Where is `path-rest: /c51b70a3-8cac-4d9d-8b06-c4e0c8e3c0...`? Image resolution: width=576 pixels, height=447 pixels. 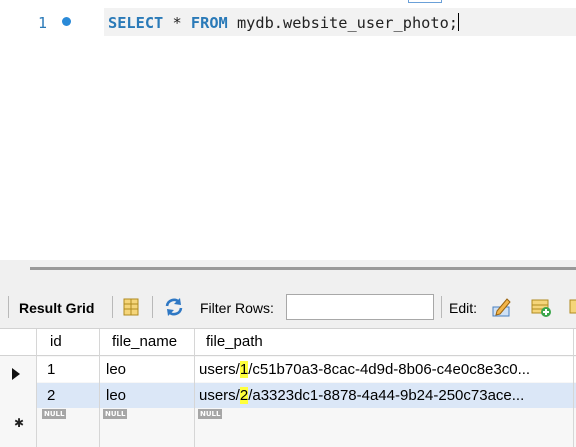
path-rest: /c51b70a3-8cac-4d9d-8b06-c4e0c8e3c0... is located at coordinates (389, 369).